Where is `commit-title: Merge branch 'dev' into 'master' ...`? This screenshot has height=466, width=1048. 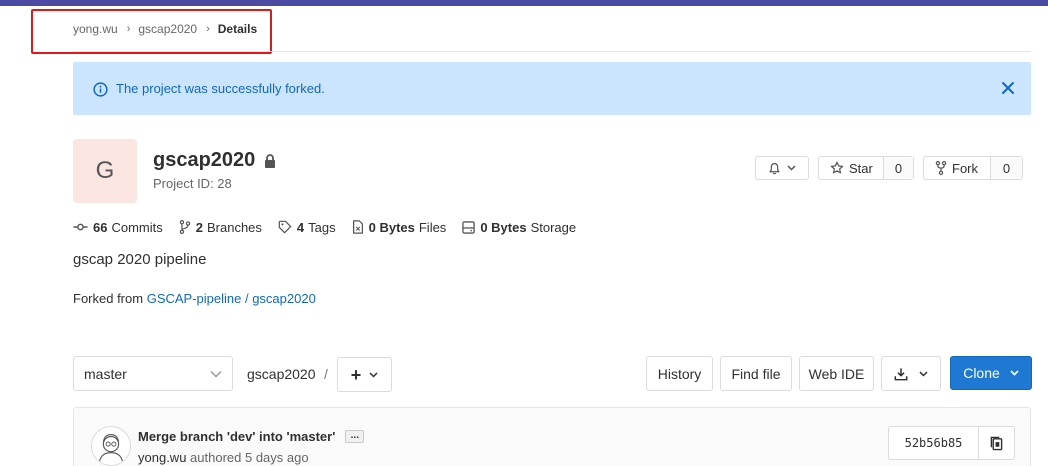 commit-title: Merge branch 'dev' into 'master' ... is located at coordinates (251, 436).